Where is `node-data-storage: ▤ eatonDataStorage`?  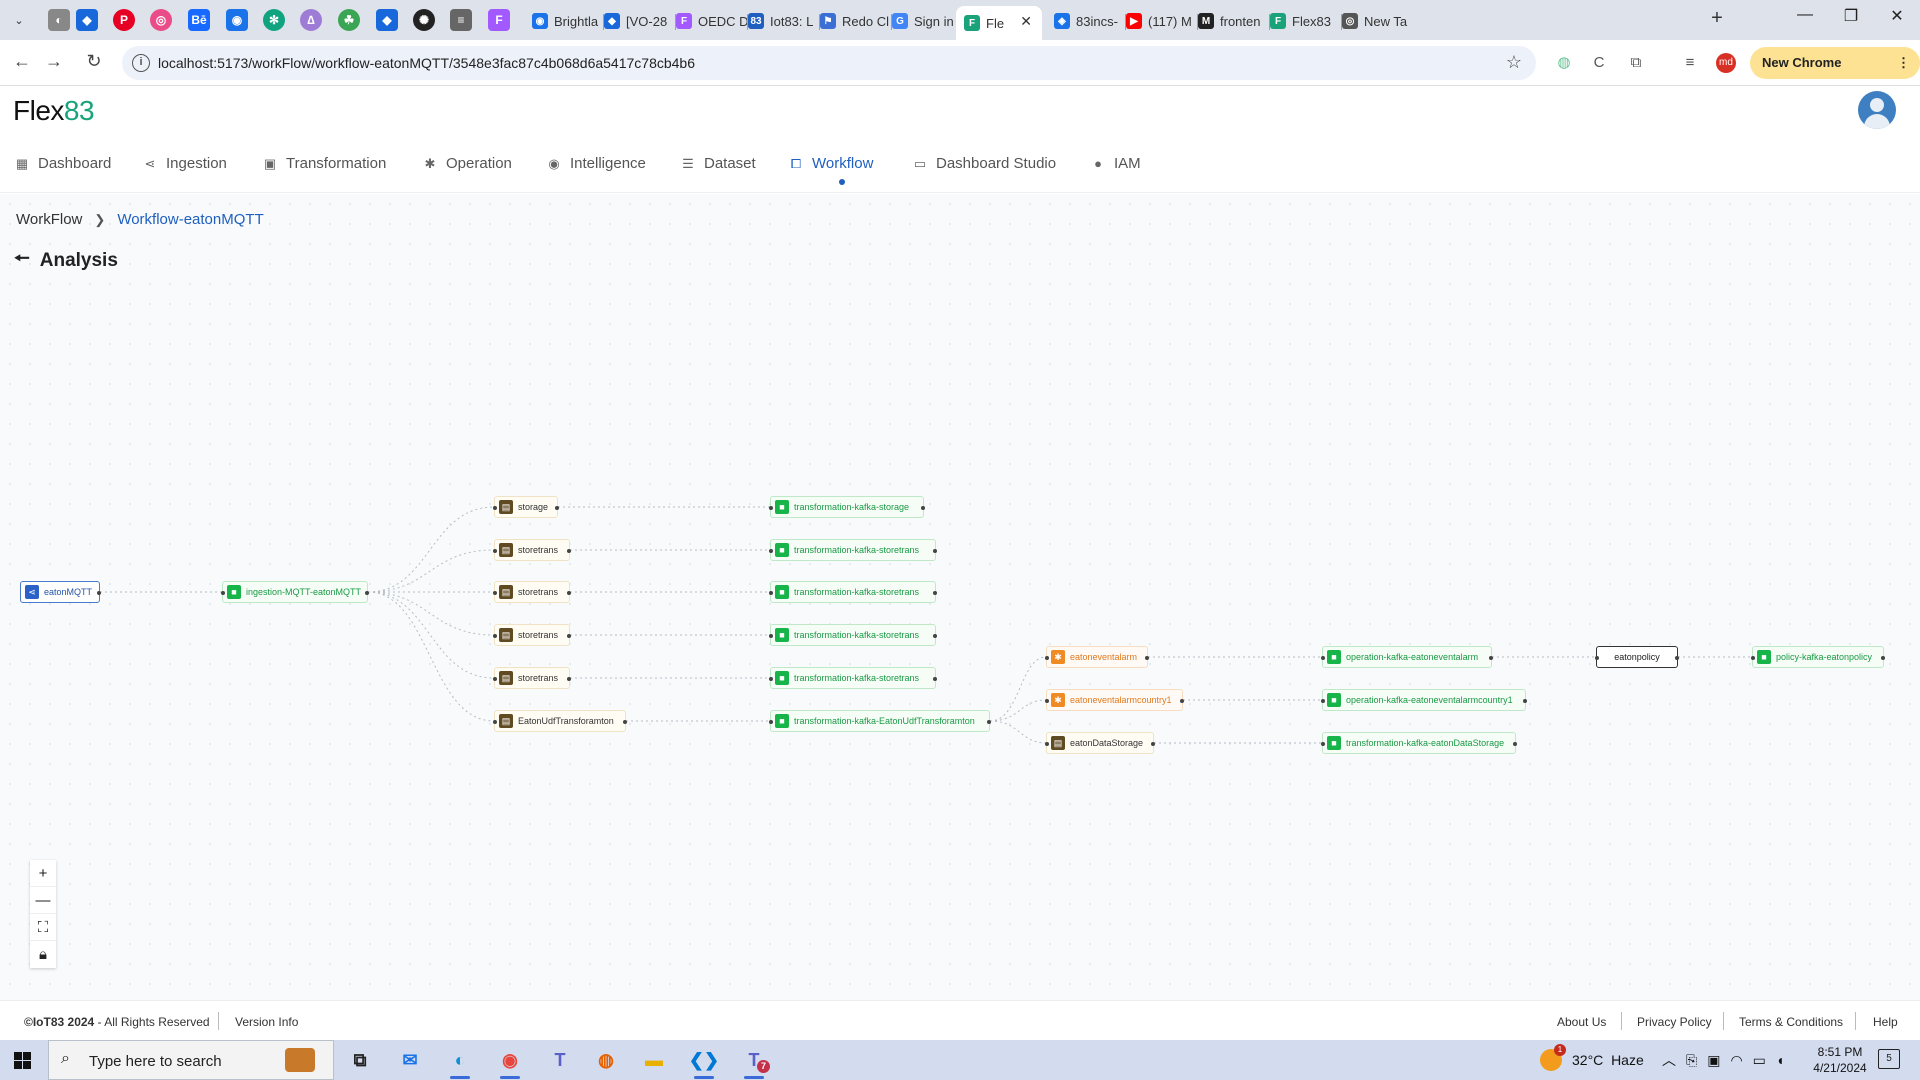
node-data-storage: ▤ eatonDataStorage is located at coordinates (1100, 743).